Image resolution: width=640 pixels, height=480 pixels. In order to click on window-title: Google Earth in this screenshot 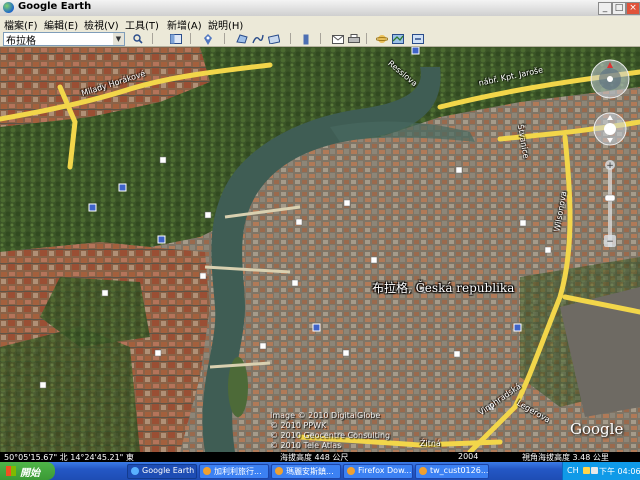, I will do `click(55, 6)`.